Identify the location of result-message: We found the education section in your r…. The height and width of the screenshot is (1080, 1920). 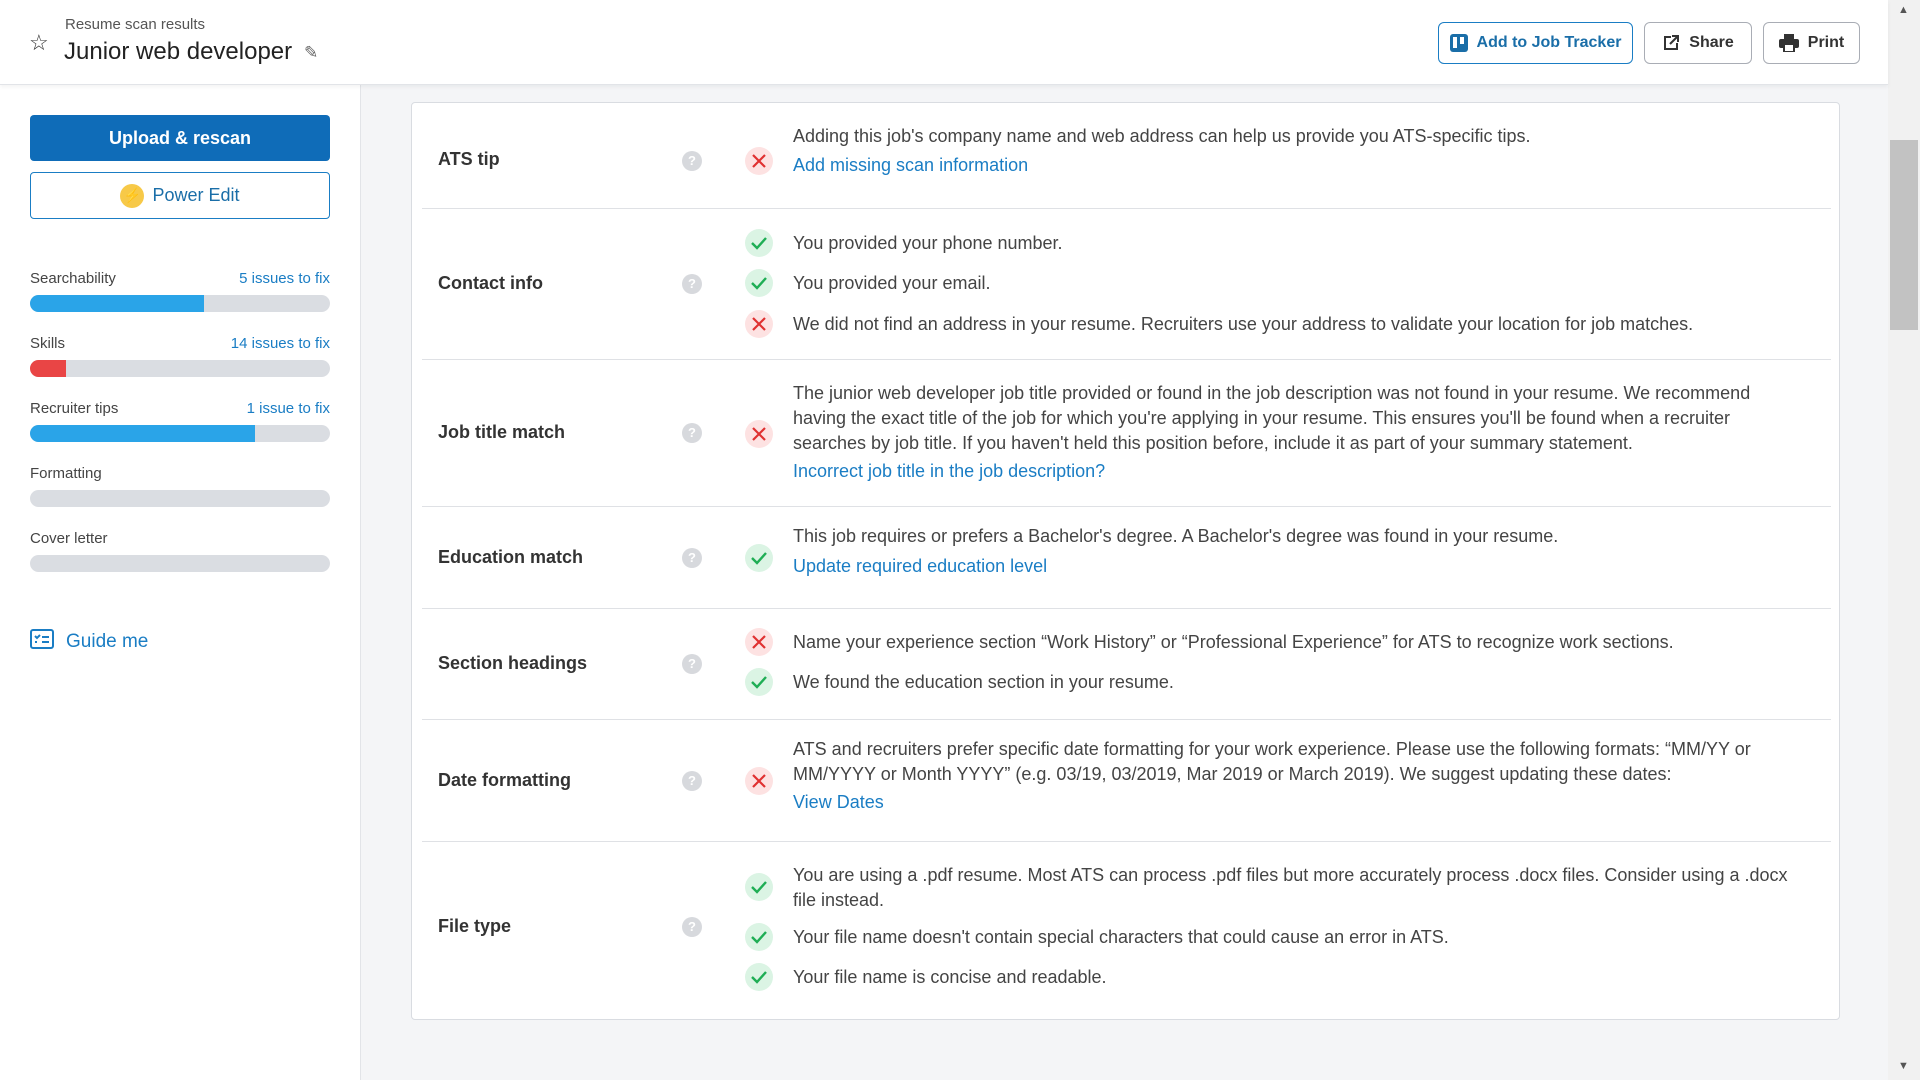
(983, 682).